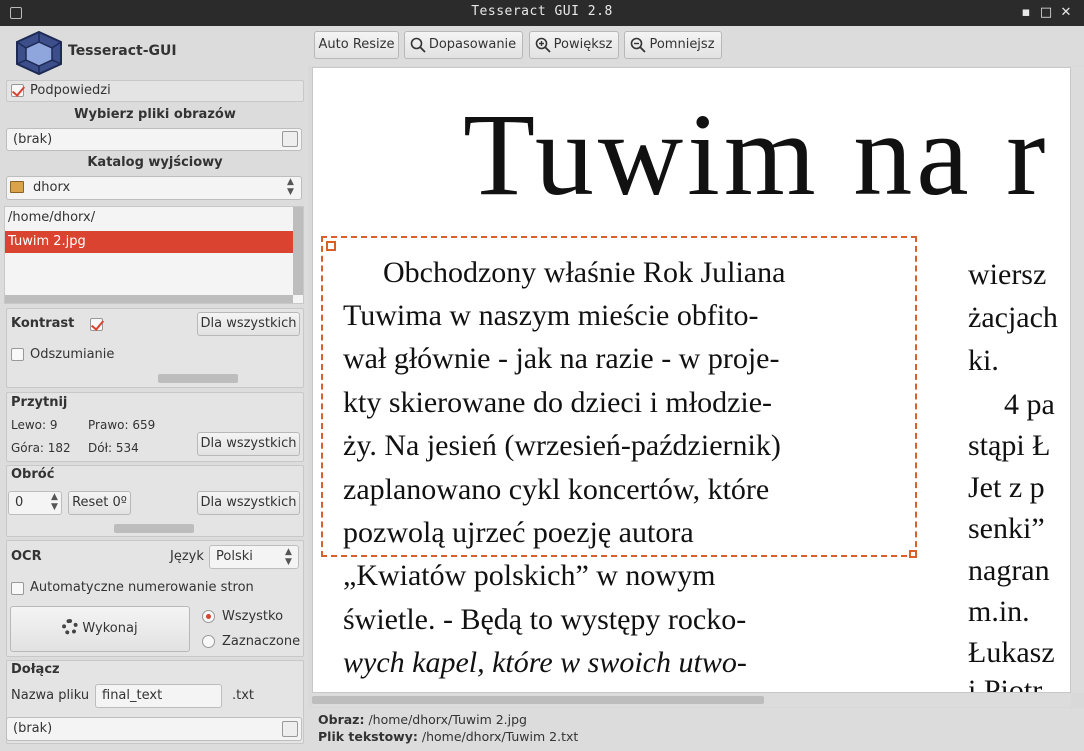  I want to click on select-arrows-icon: ▲ ▼, so click(290, 187).